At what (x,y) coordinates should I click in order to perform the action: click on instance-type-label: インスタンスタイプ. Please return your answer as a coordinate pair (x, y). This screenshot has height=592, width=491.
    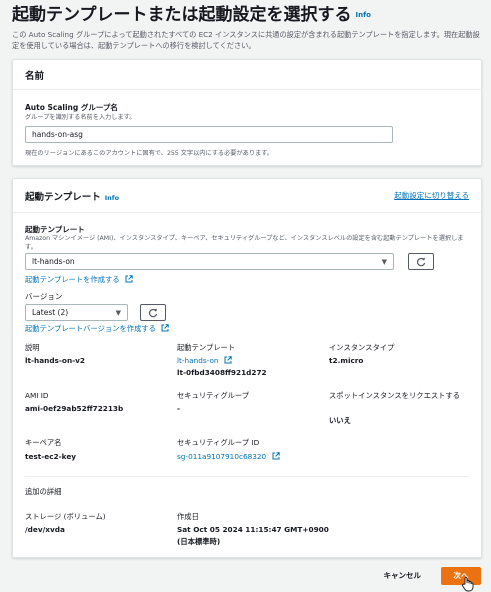
    Looking at the image, I should click on (362, 347).